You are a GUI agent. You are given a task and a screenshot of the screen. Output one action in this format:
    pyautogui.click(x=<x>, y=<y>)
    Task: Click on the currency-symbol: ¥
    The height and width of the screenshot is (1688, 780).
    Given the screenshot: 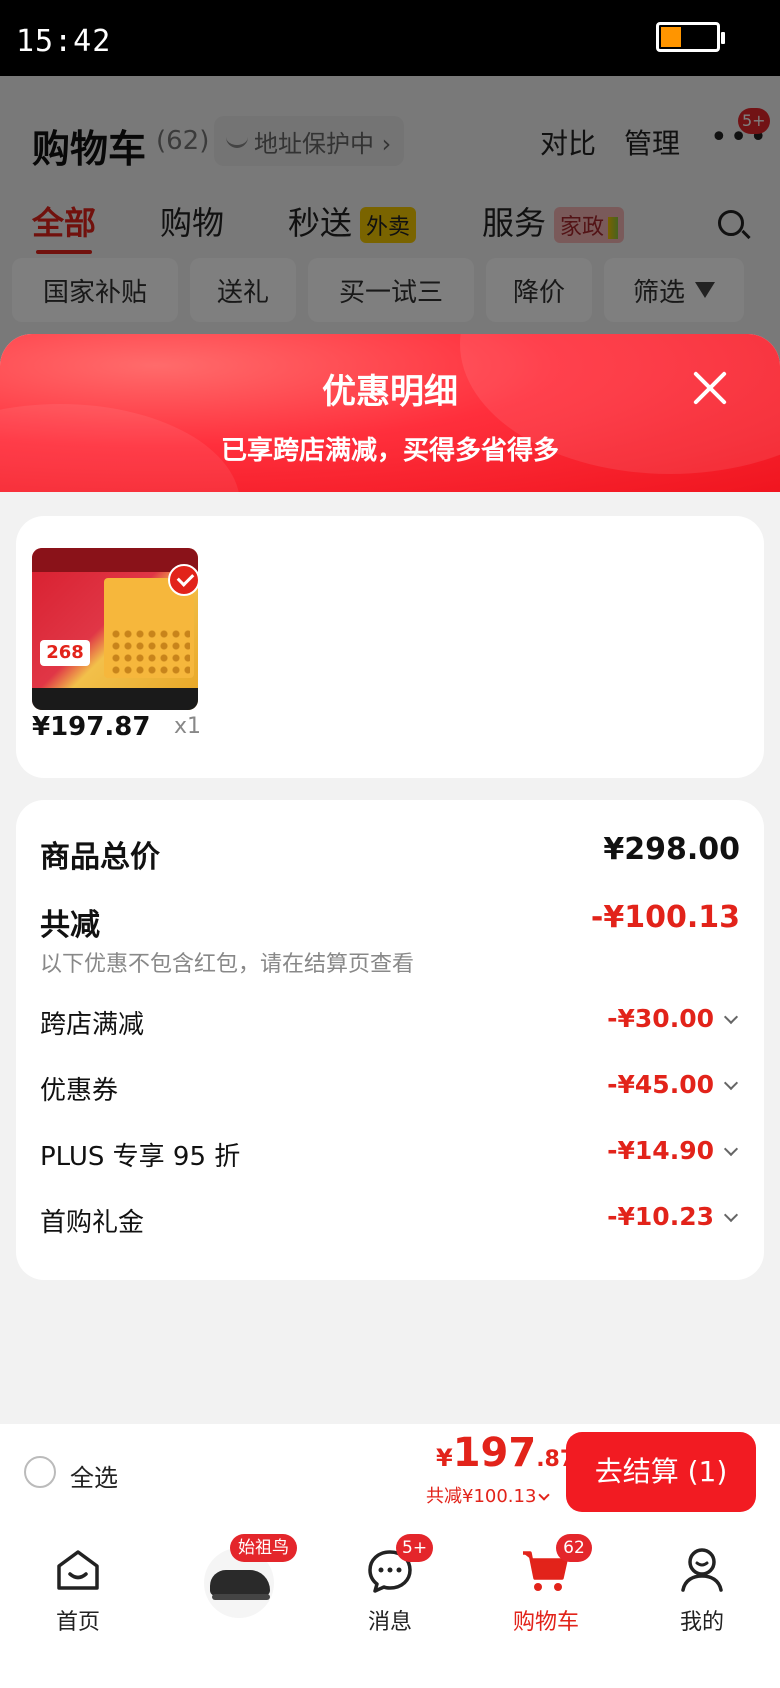 What is the action you would take?
    pyautogui.click(x=444, y=1458)
    